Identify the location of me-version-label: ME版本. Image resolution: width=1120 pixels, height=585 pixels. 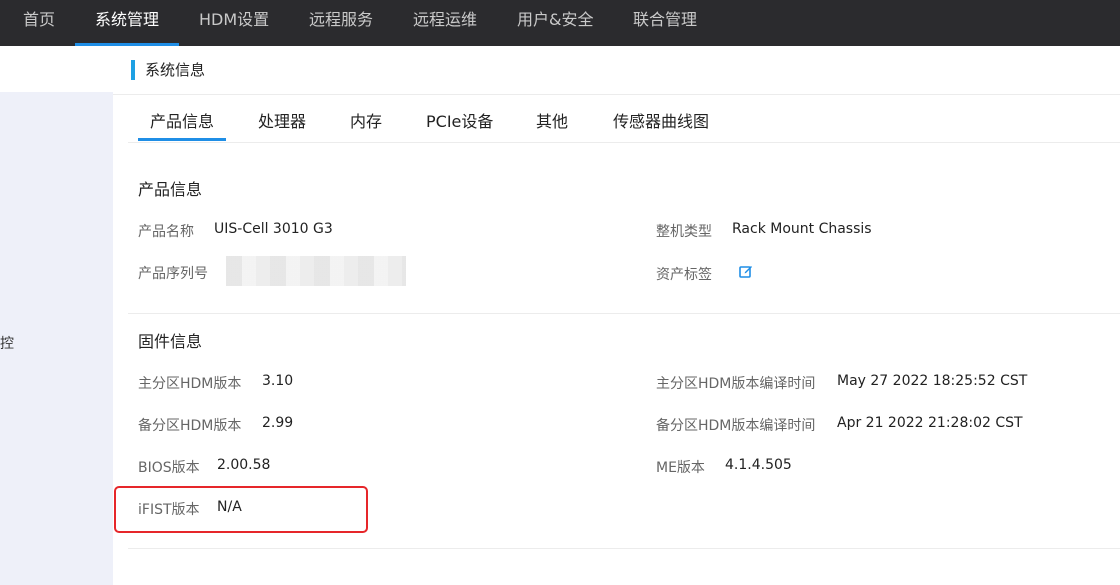
(680, 468).